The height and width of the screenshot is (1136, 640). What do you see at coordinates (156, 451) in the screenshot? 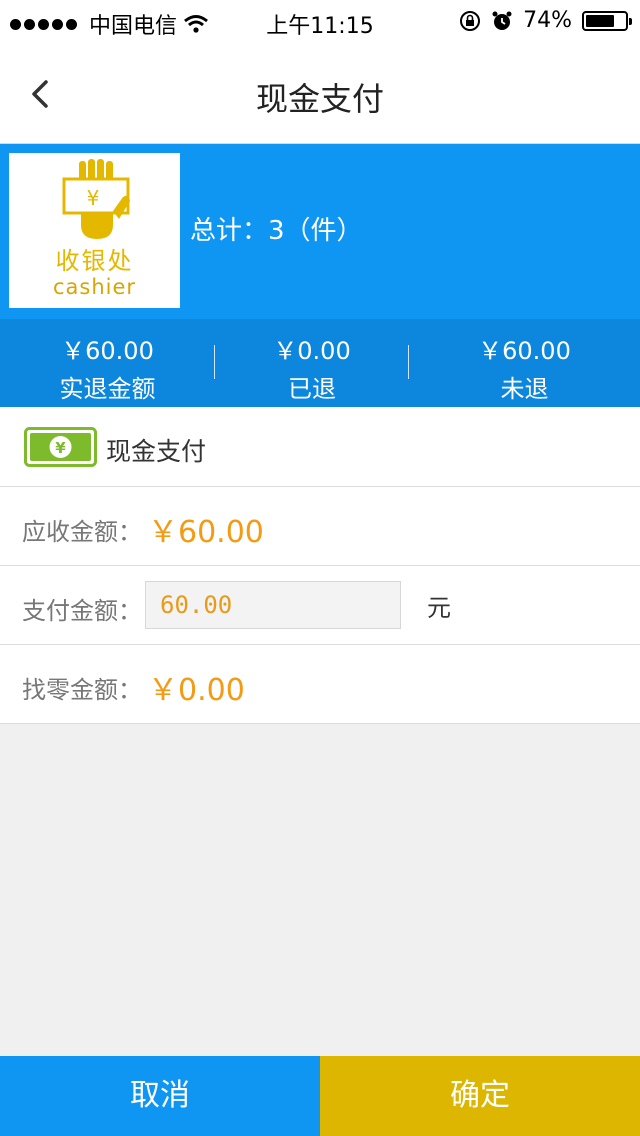
I see `payment-method-label: 现金支付` at bounding box center [156, 451].